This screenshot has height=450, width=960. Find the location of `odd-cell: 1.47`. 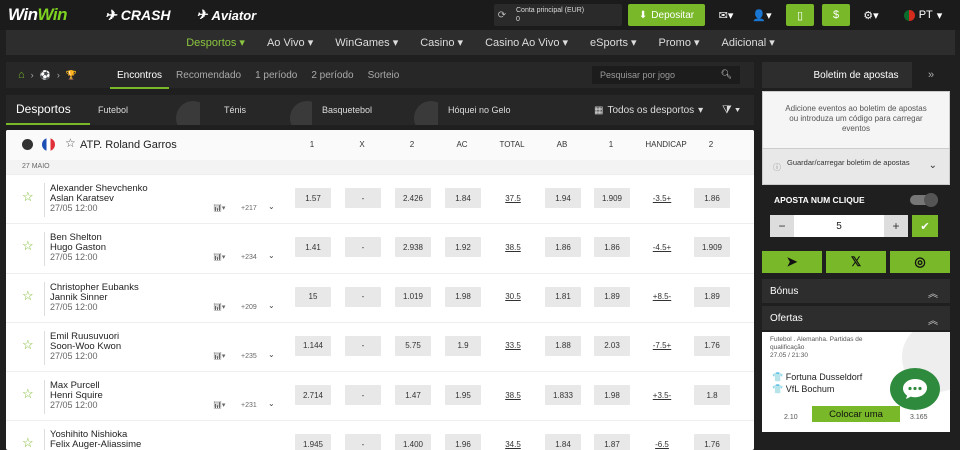

odd-cell: 1.47 is located at coordinates (413, 395).